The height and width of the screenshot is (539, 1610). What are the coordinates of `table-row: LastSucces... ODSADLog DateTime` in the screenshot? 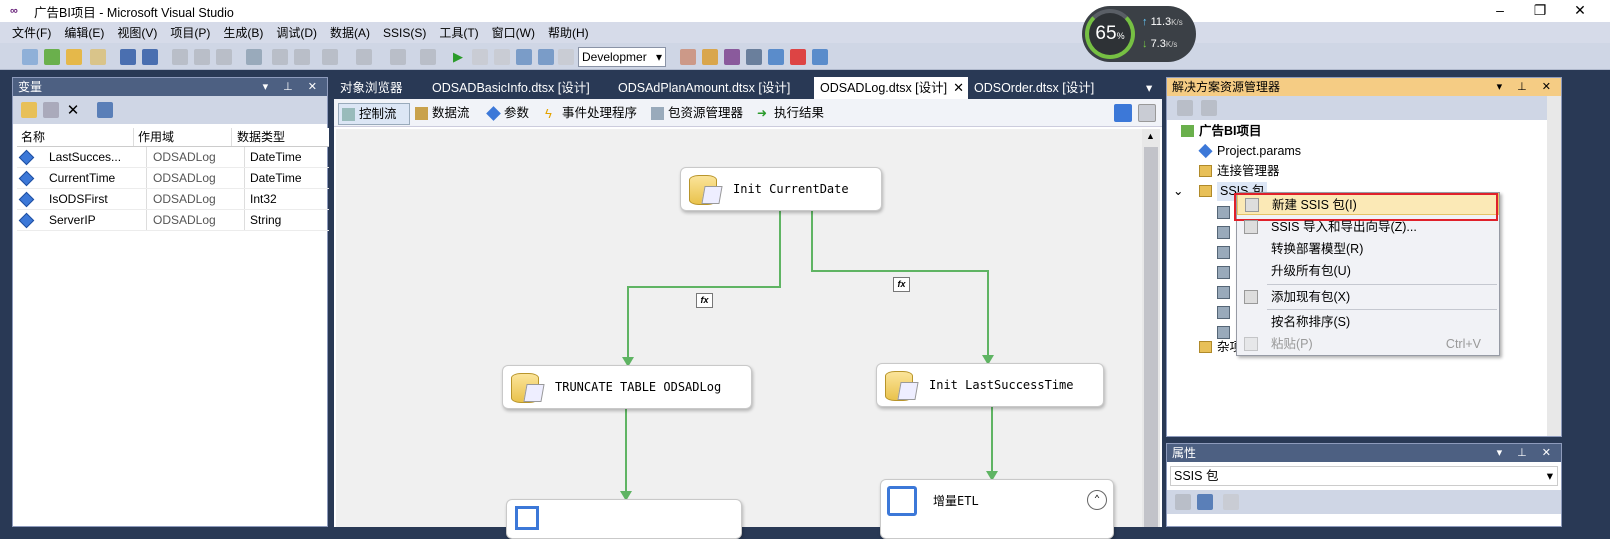 It's located at (173, 157).